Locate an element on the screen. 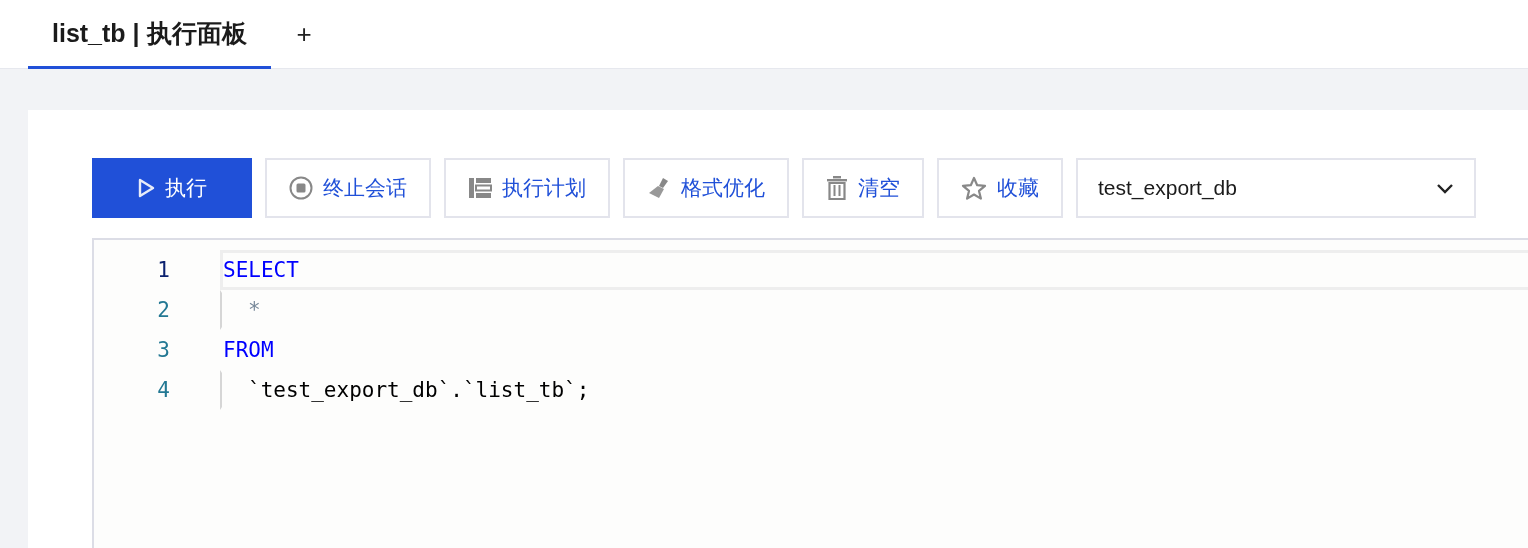 The width and height of the screenshot is (1528, 548). line-number: 2 is located at coordinates (163, 310).